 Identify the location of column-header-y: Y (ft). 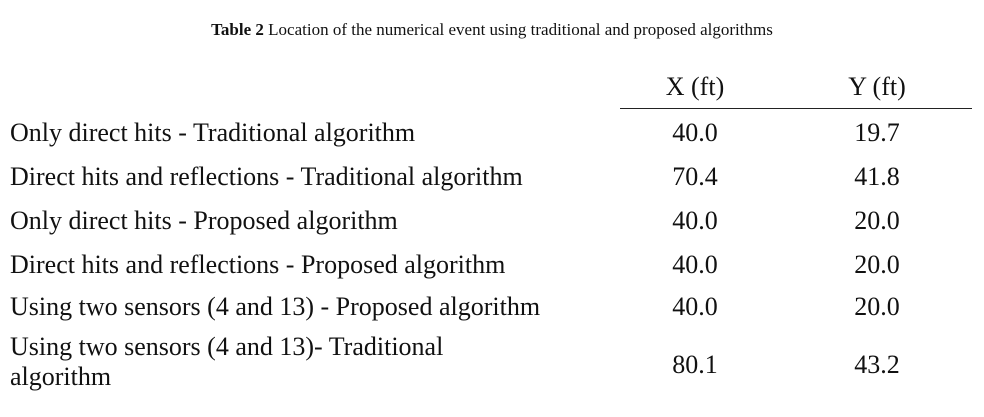
(877, 86).